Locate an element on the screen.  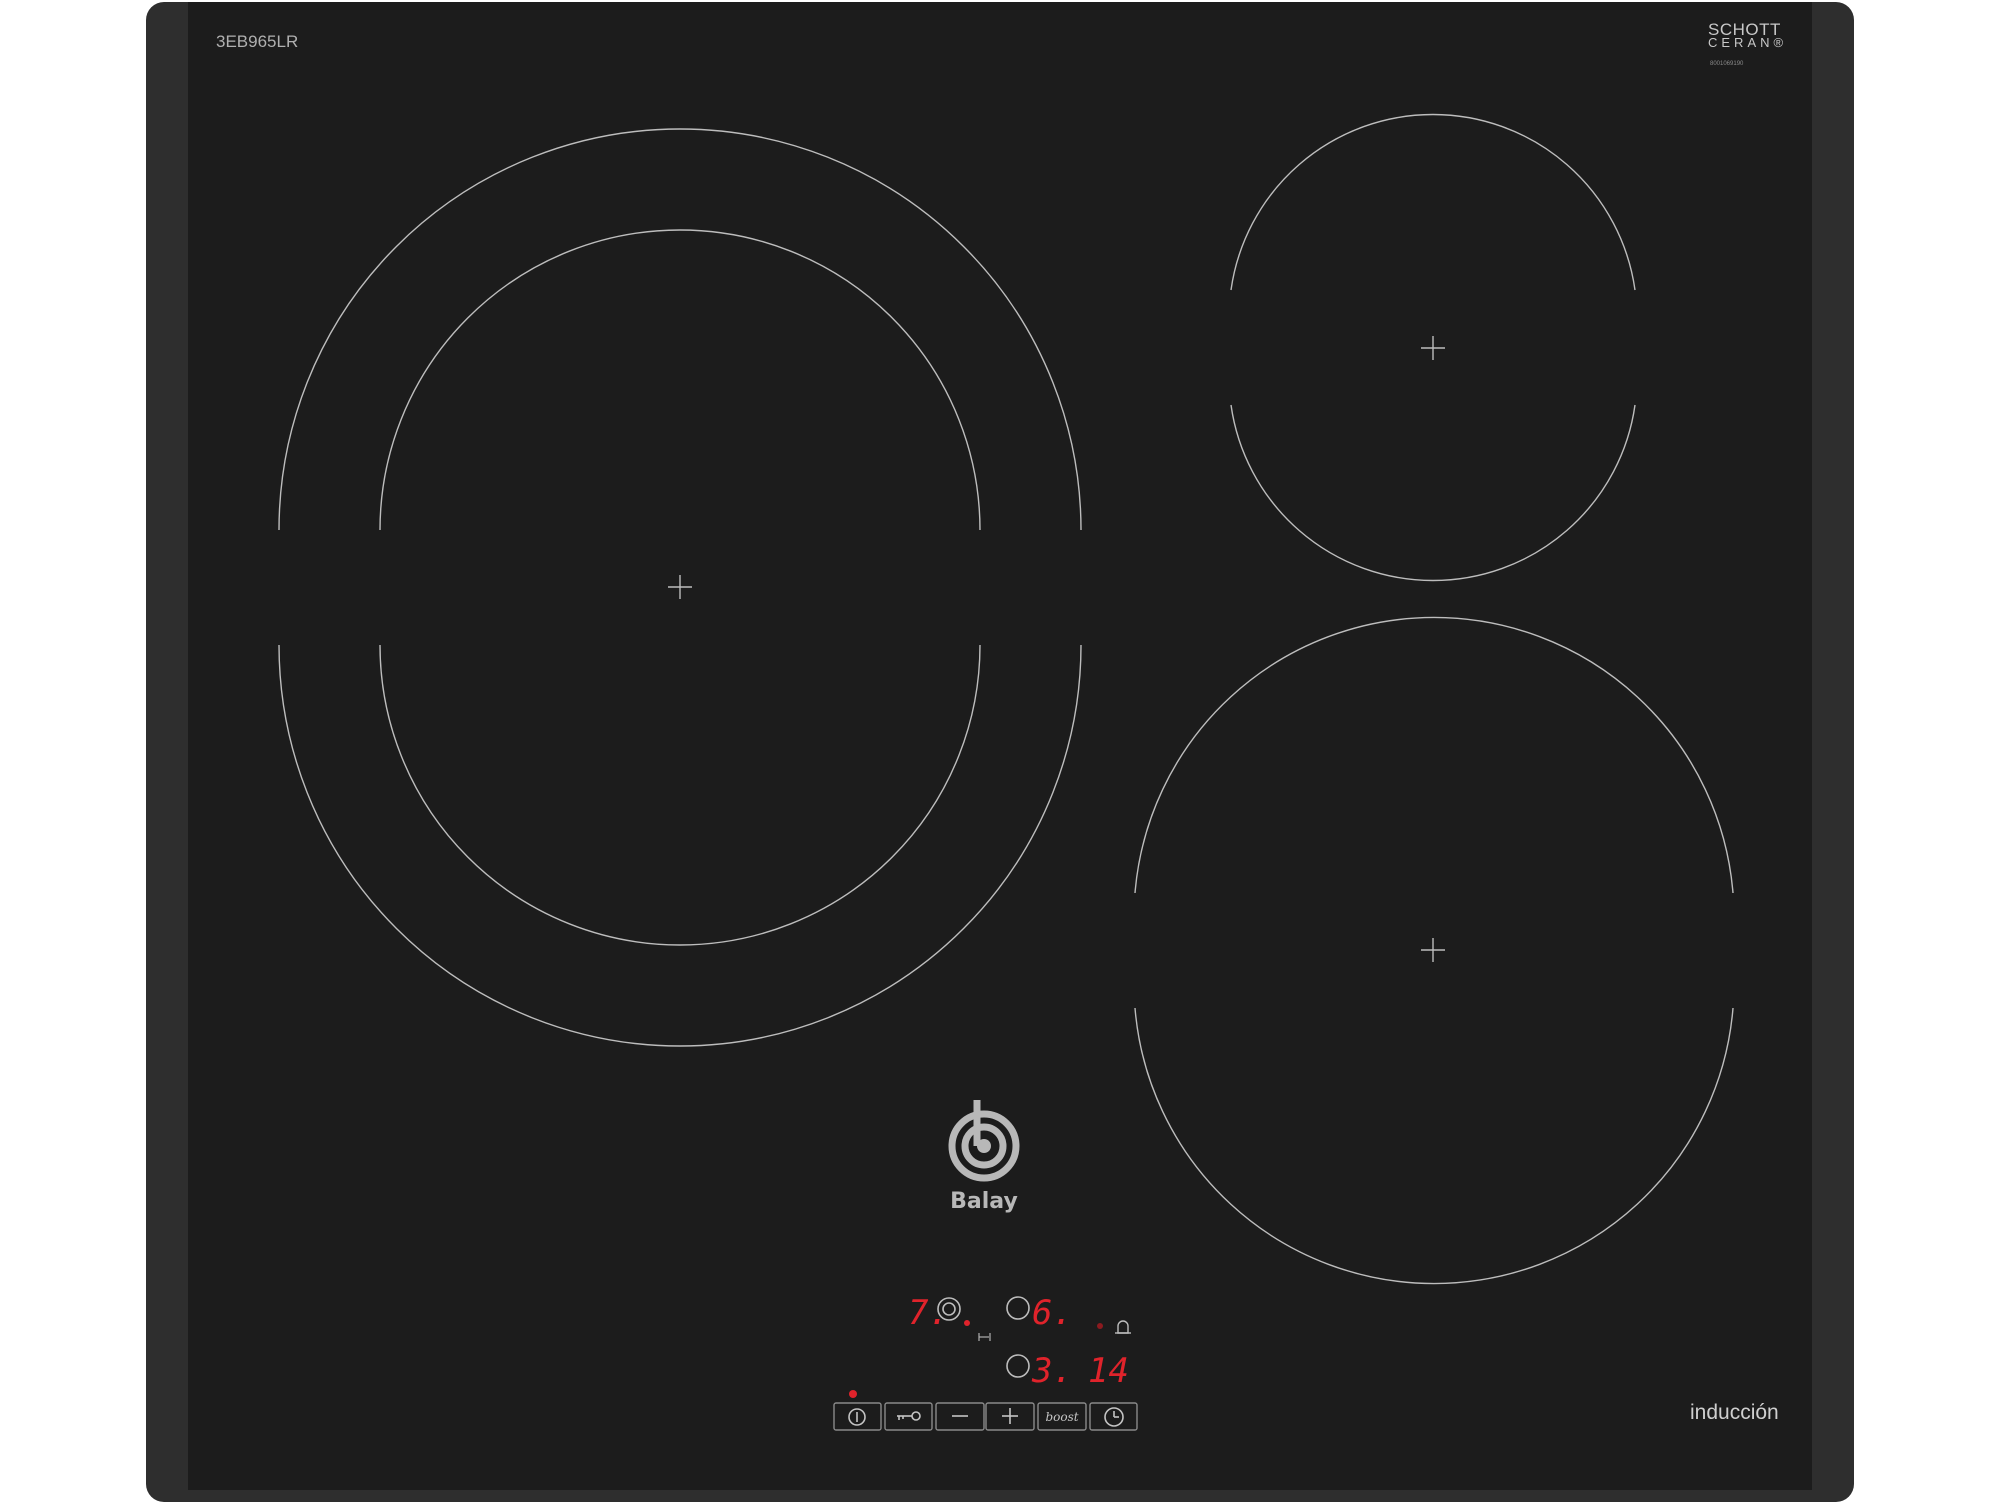
double-zone-indicator-led is located at coordinates (967, 1323).